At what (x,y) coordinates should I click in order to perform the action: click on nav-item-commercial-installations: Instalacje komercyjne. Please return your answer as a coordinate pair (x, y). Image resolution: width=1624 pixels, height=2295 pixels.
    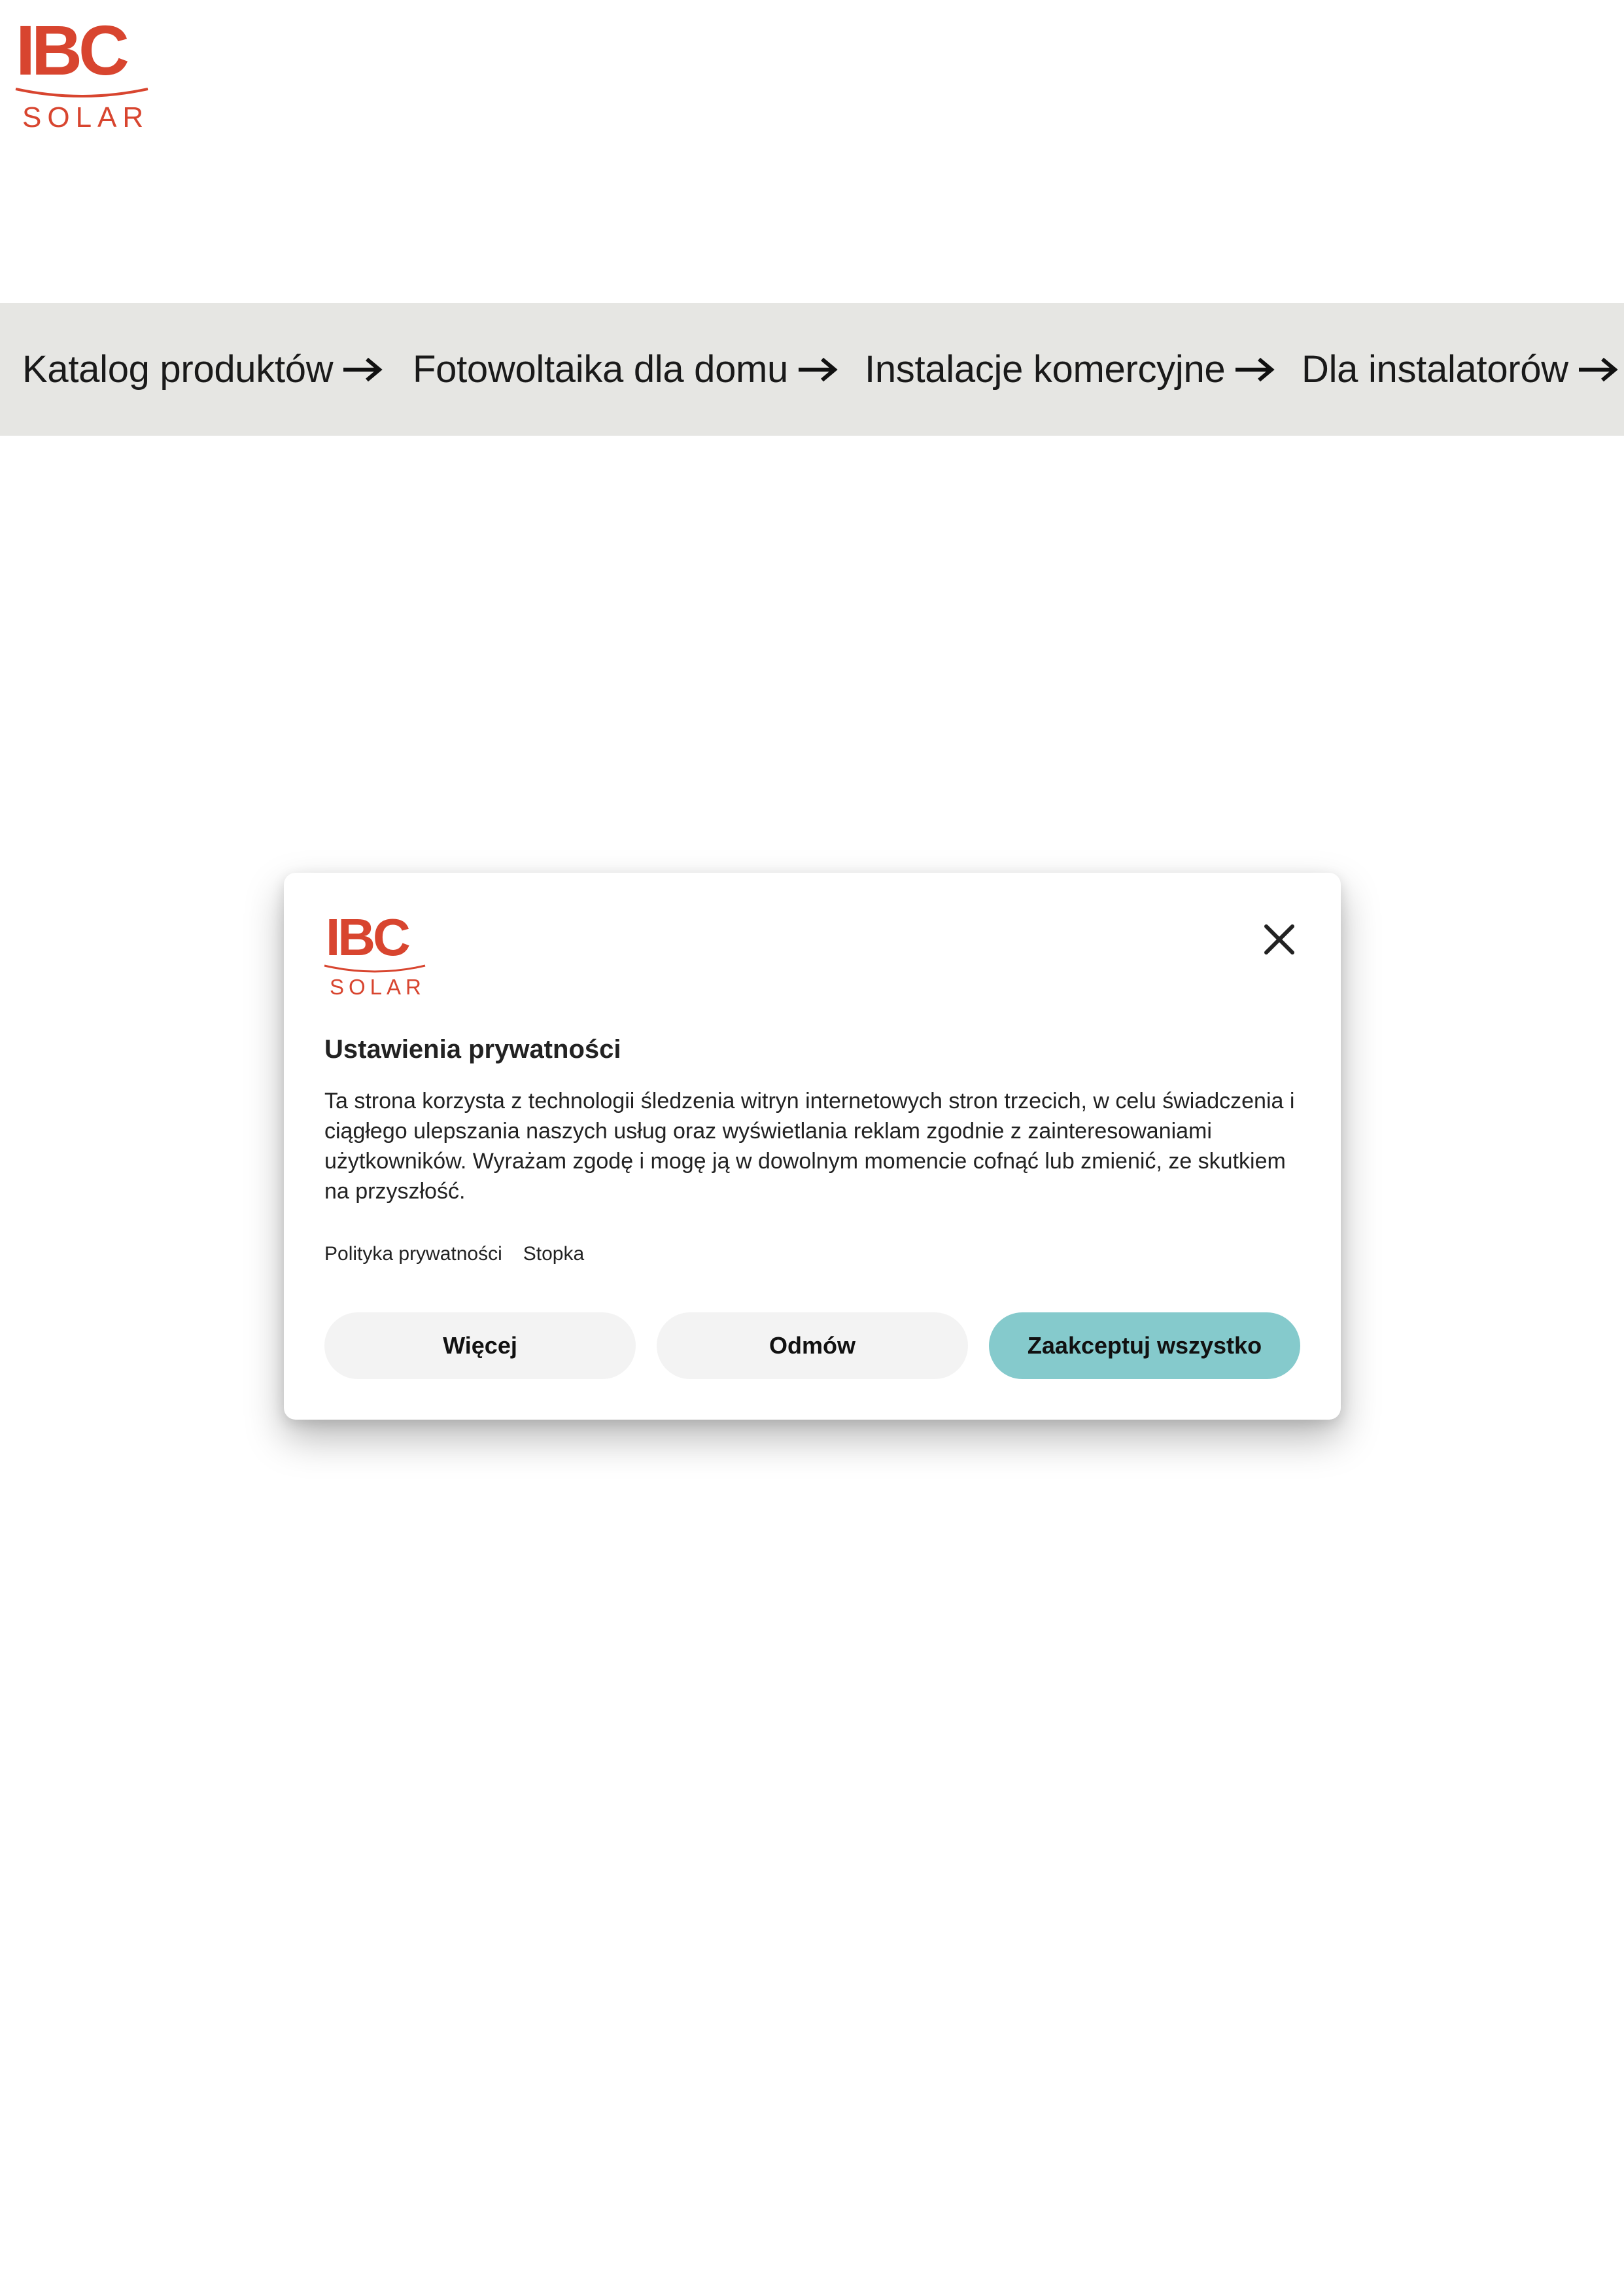
    Looking at the image, I should click on (1070, 369).